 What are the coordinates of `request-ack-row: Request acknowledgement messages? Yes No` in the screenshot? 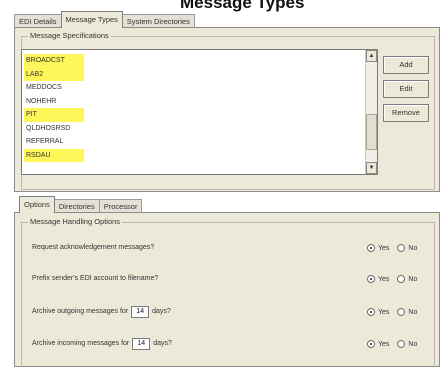 It's located at (231, 248).